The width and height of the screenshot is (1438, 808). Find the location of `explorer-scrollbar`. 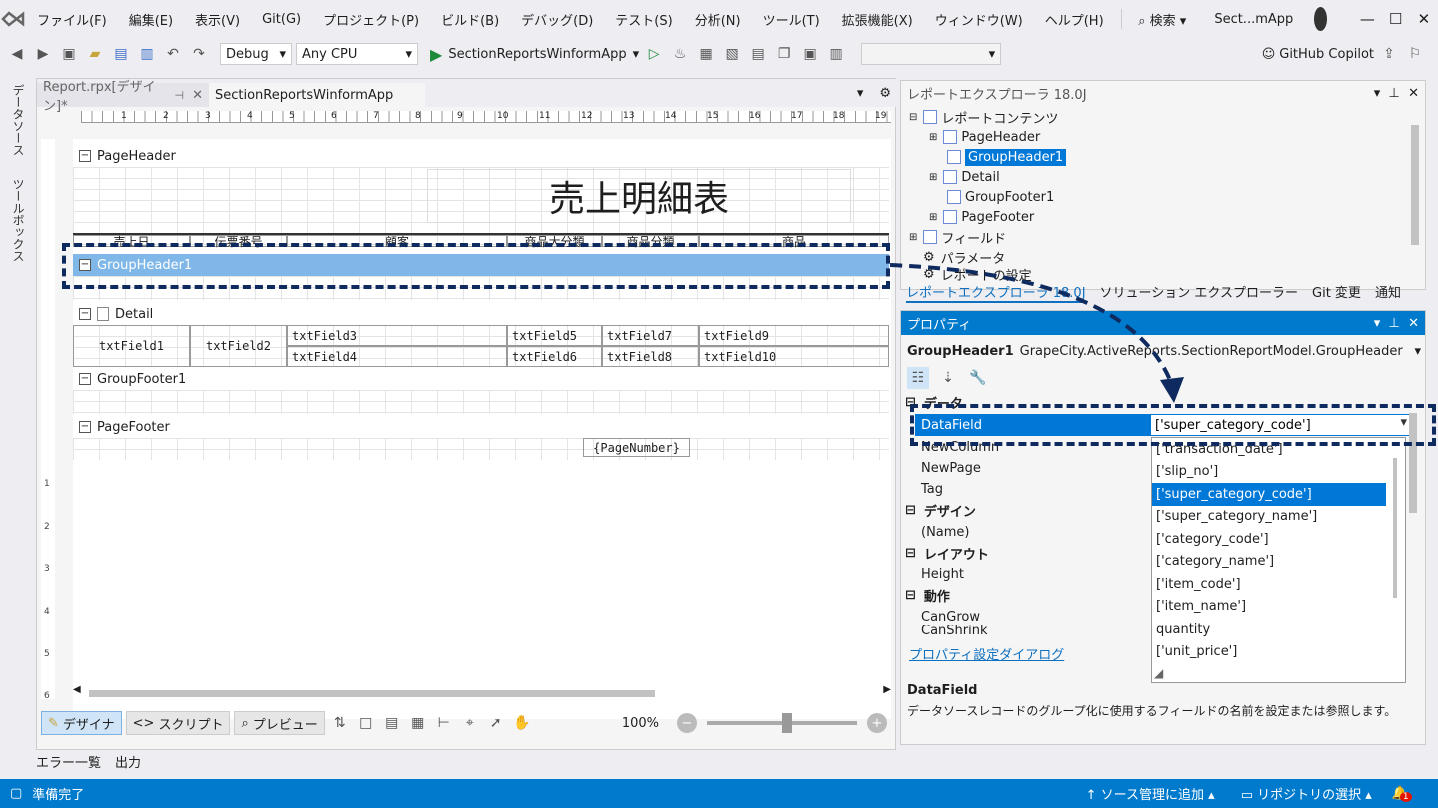

explorer-scrollbar is located at coordinates (1415, 196).